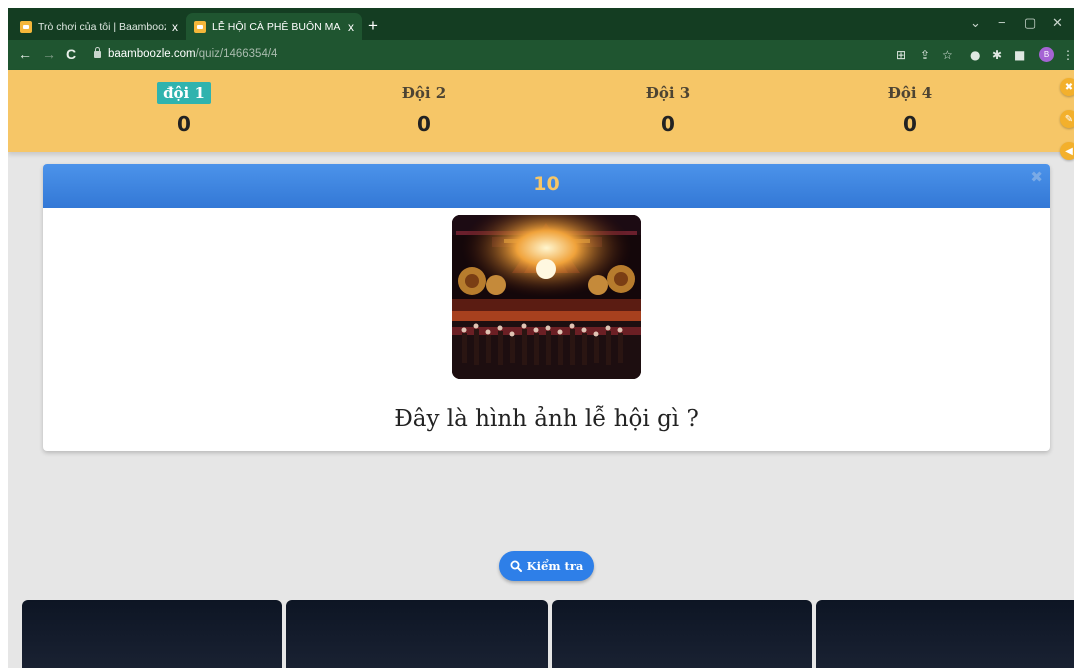 This screenshot has height=668, width=1081. I want to click on question-points: 10, so click(546, 184).